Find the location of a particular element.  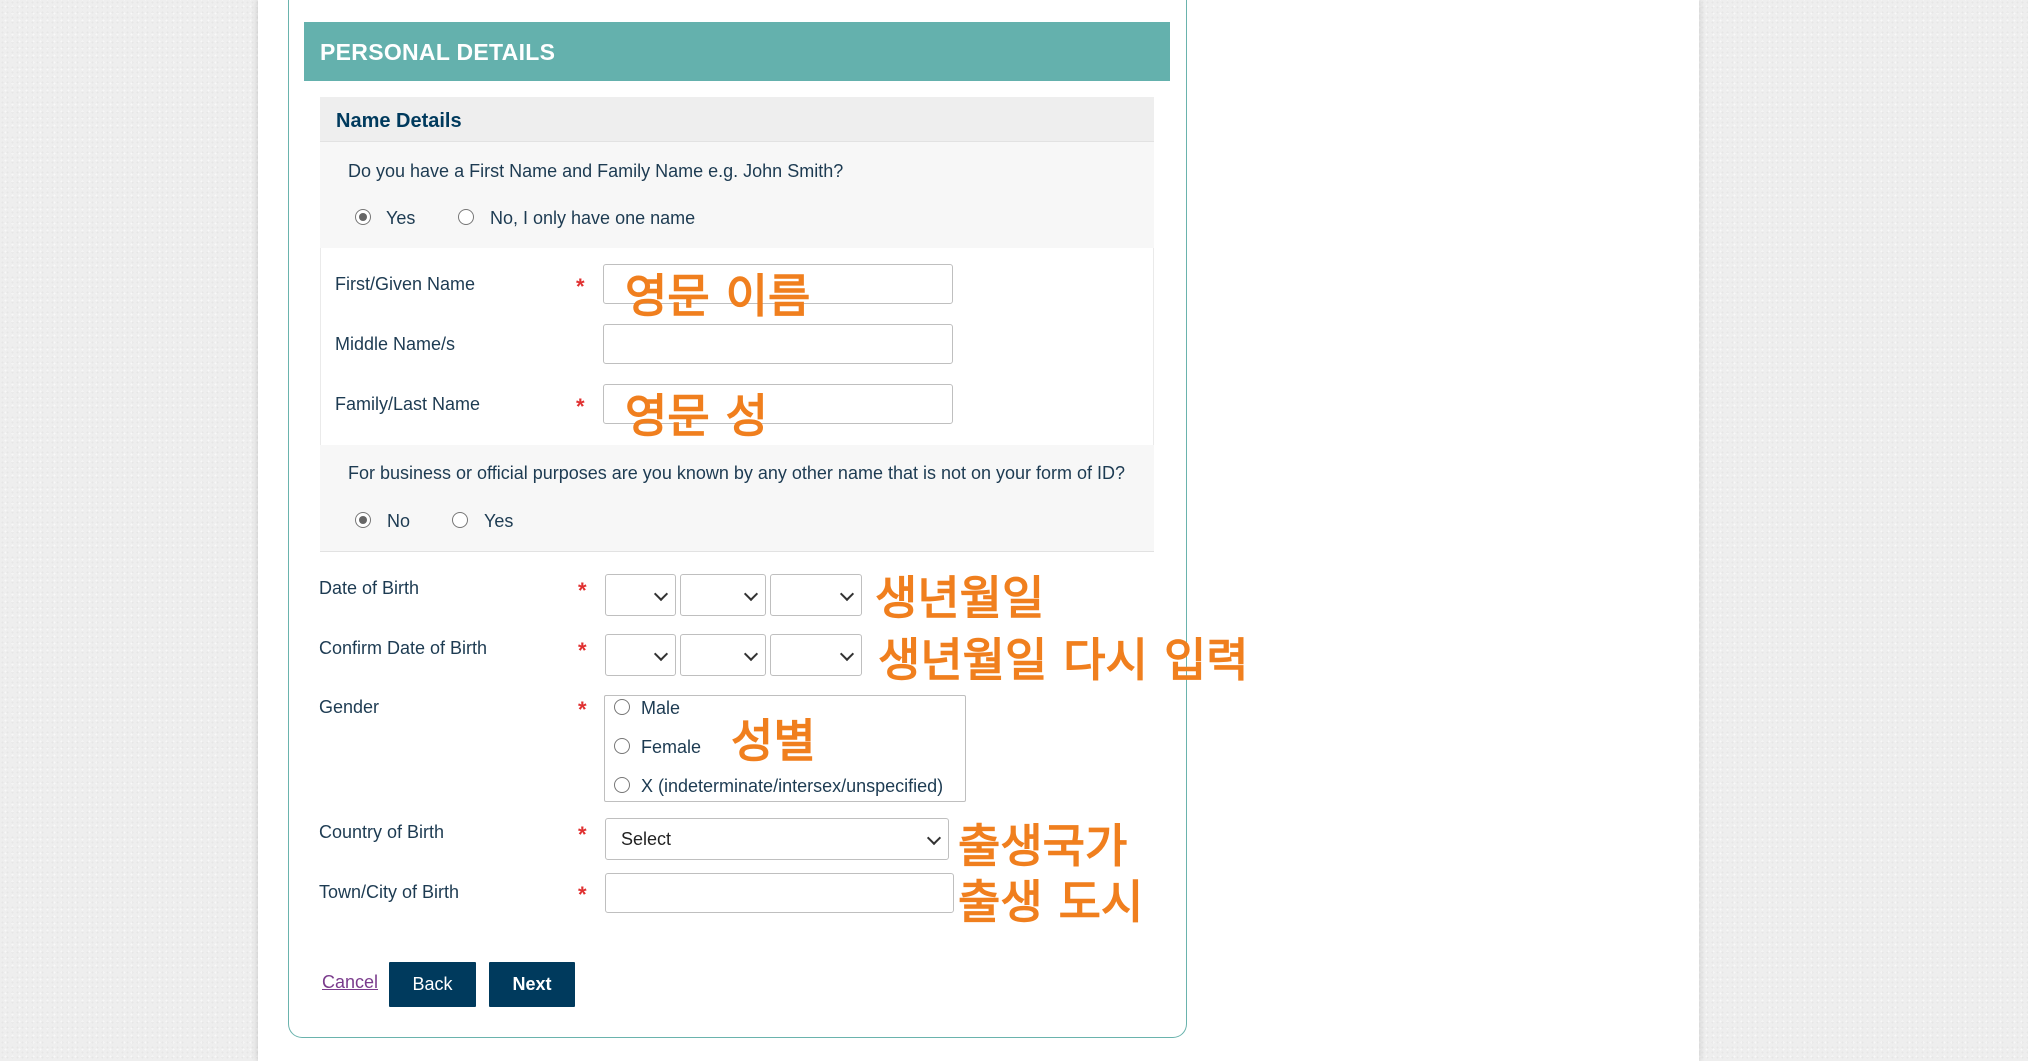

name-no-label: No, I only have one name is located at coordinates (592, 218).